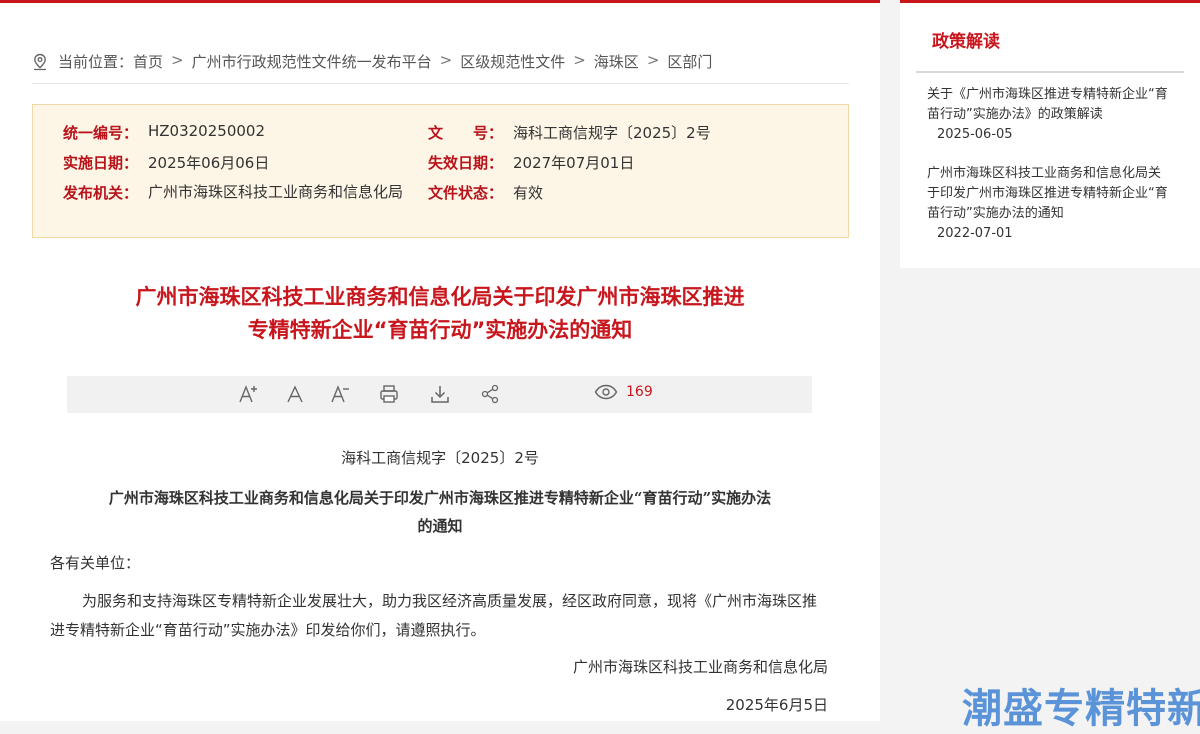  I want to click on end-date-value: 2027年07月01日, so click(574, 163).